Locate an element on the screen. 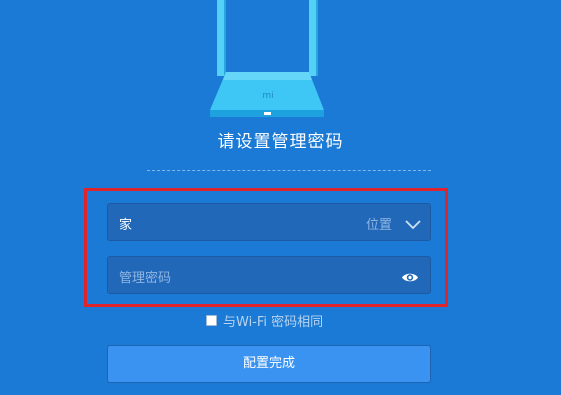 This screenshot has width=561, height=395. location-value: 家 is located at coordinates (126, 225).